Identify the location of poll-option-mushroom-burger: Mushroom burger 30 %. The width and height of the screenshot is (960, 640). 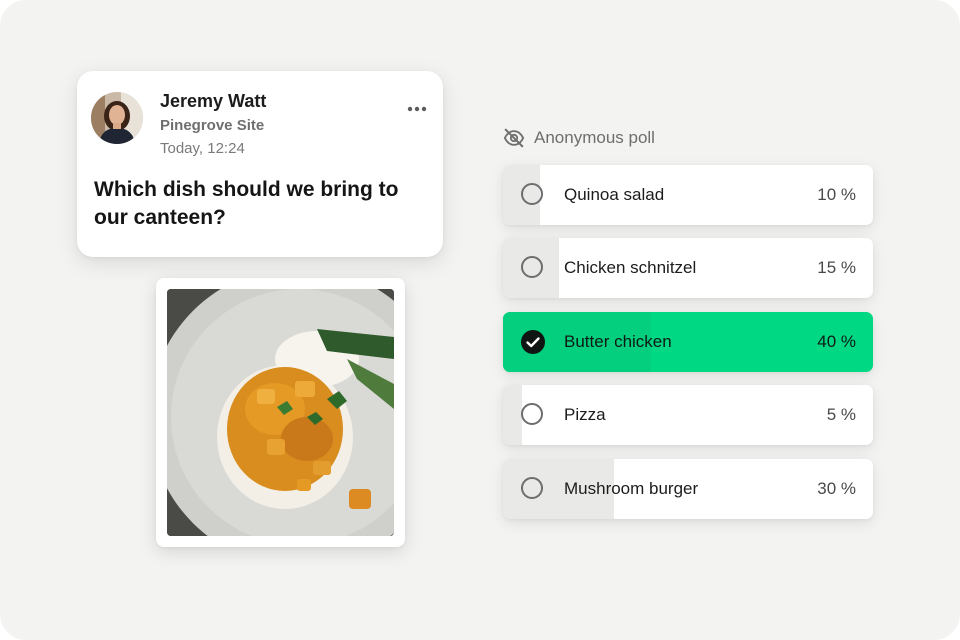
(688, 489).